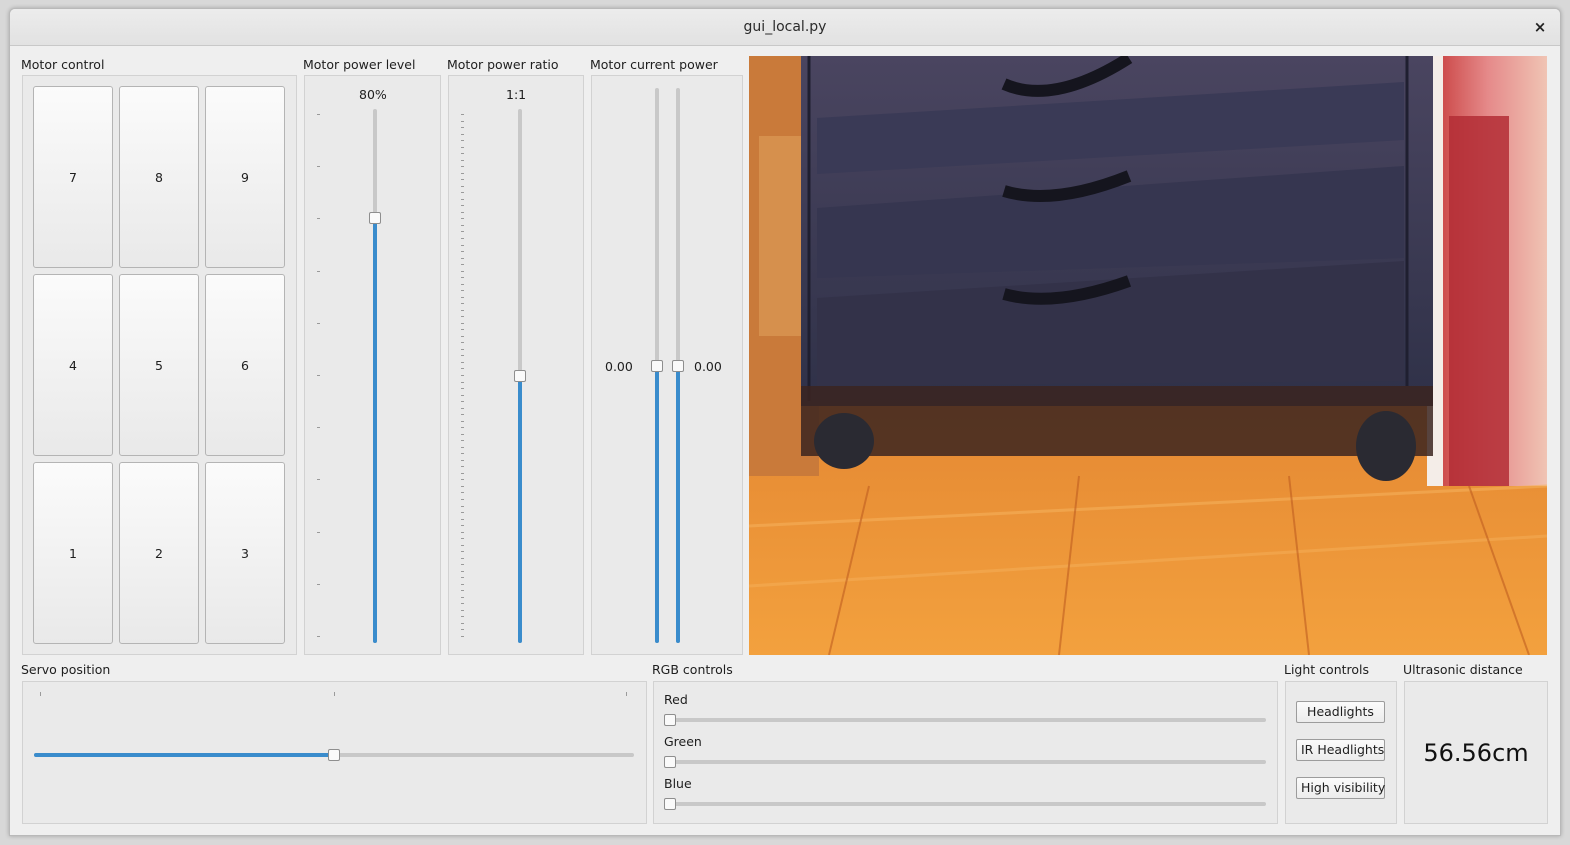  Describe the element at coordinates (968, 762) in the screenshot. I see `green-groove` at that location.